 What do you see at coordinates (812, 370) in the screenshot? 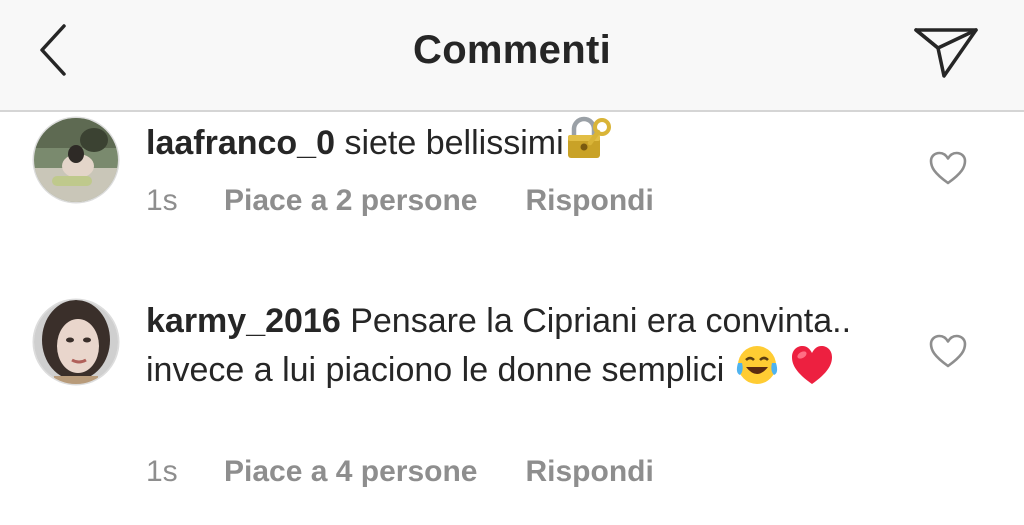
I see `red-heart-emoji` at bounding box center [812, 370].